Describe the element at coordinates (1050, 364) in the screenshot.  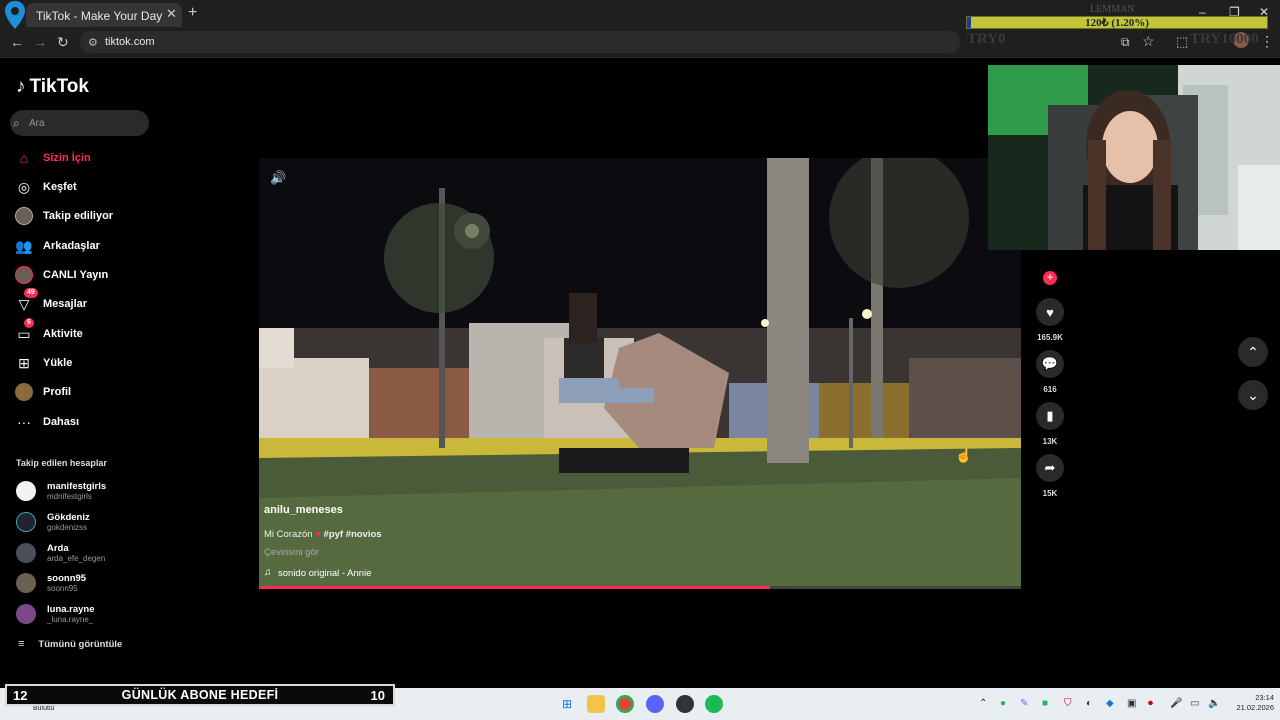
I see `comment-icon: 💬` at that location.